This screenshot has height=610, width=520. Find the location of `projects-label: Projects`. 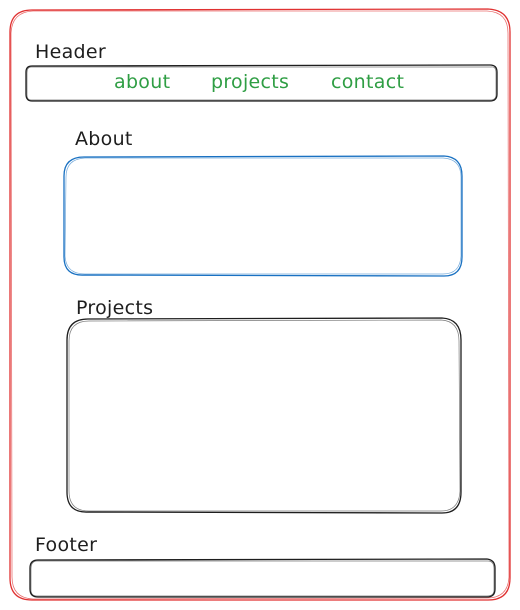

projects-label: Projects is located at coordinates (115, 308).